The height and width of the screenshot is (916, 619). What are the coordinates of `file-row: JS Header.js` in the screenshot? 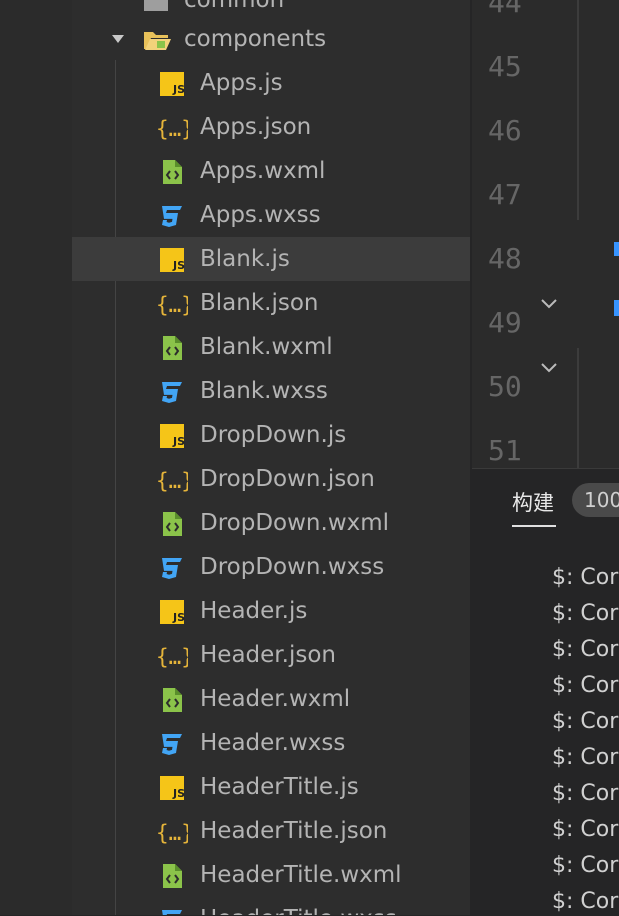 It's located at (271, 611).